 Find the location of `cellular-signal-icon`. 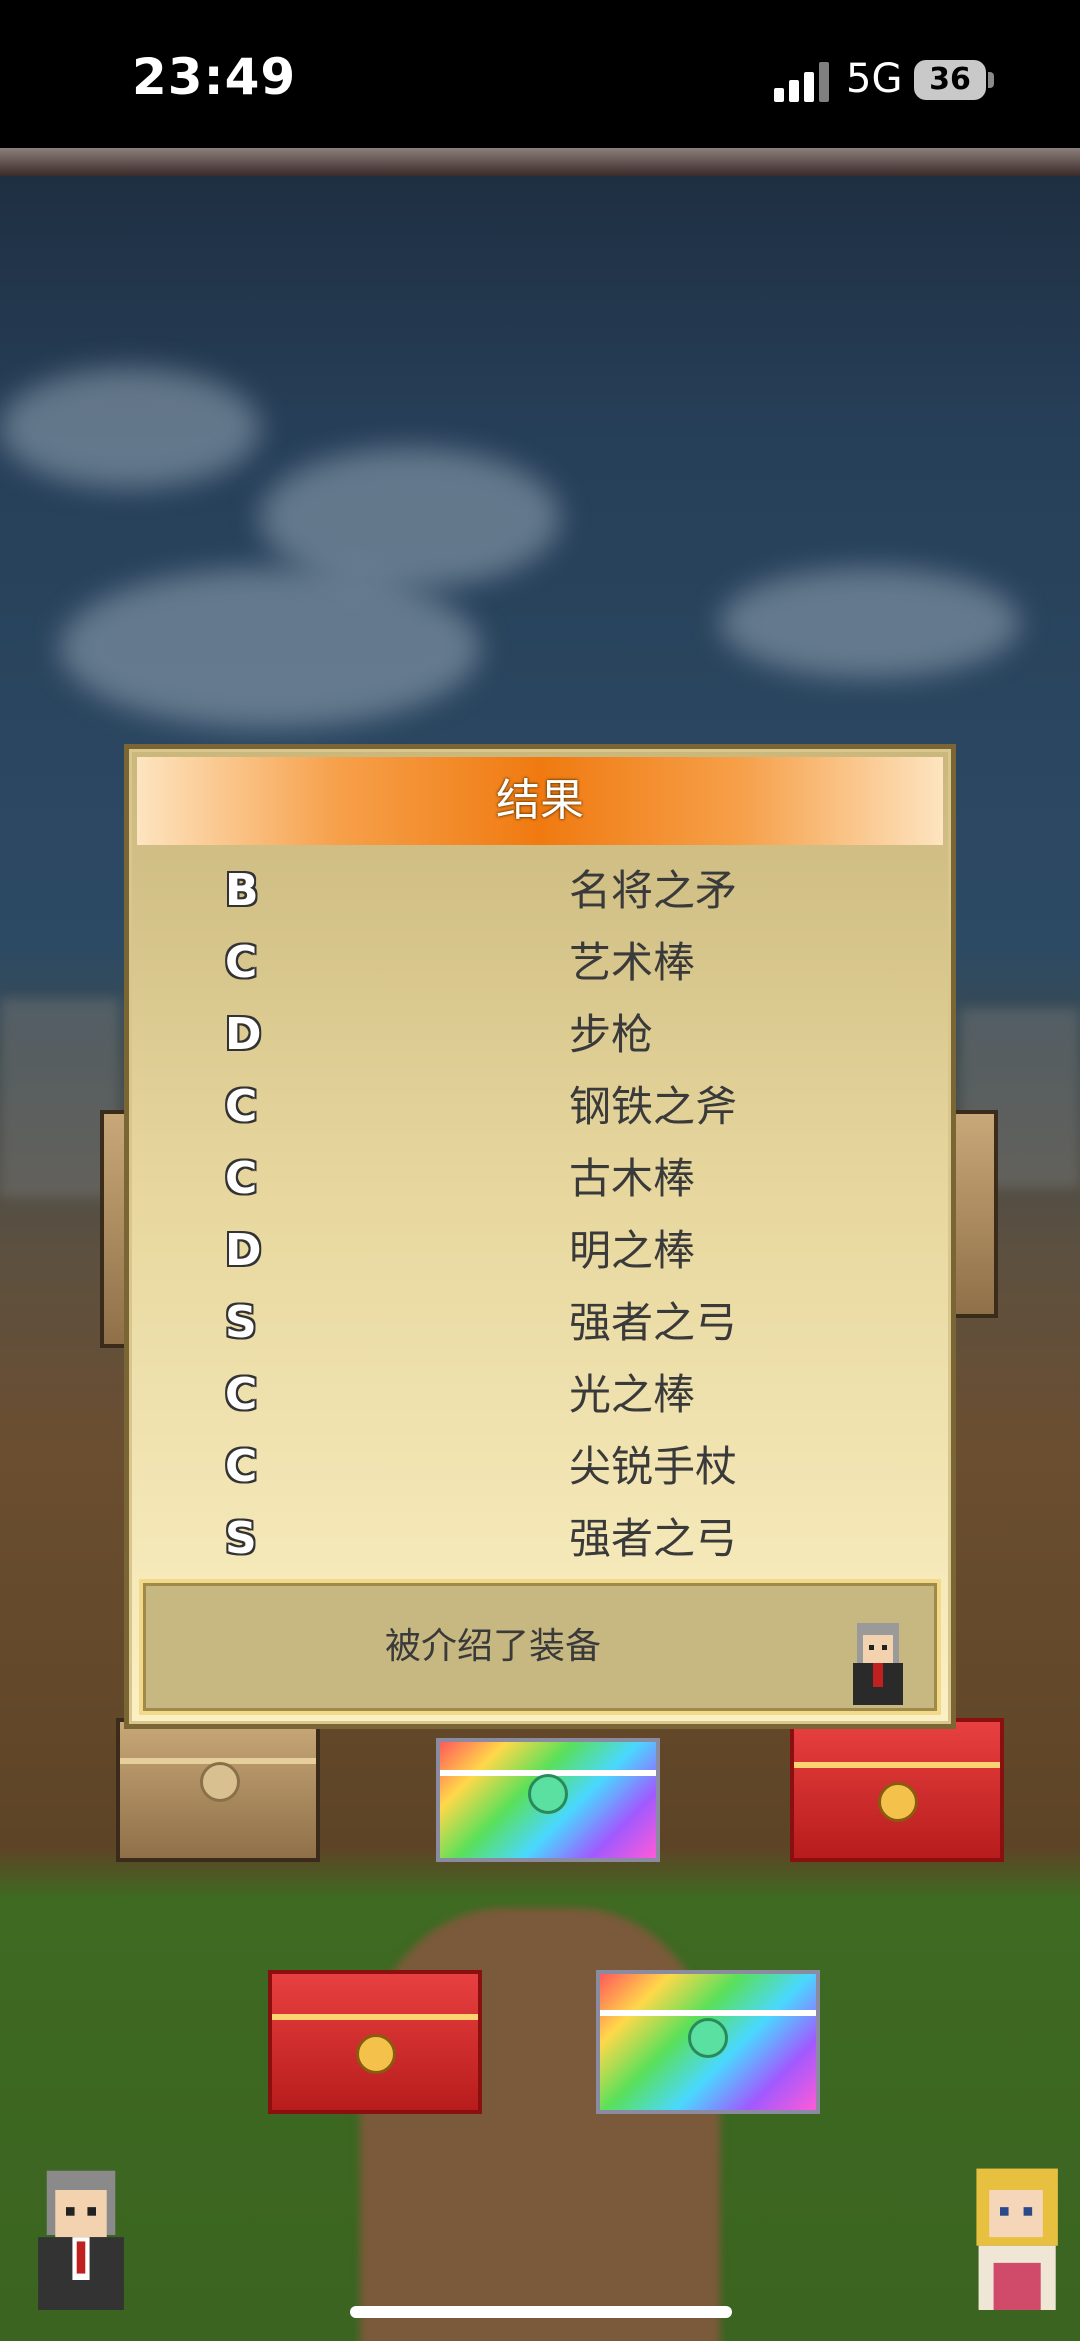

cellular-signal-icon is located at coordinates (803, 82).